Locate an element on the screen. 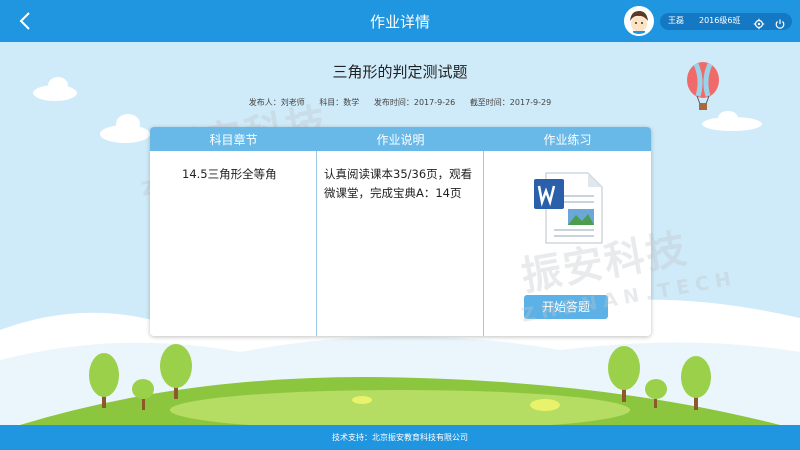  publisher: 发布人：刘老师 is located at coordinates (276, 102).